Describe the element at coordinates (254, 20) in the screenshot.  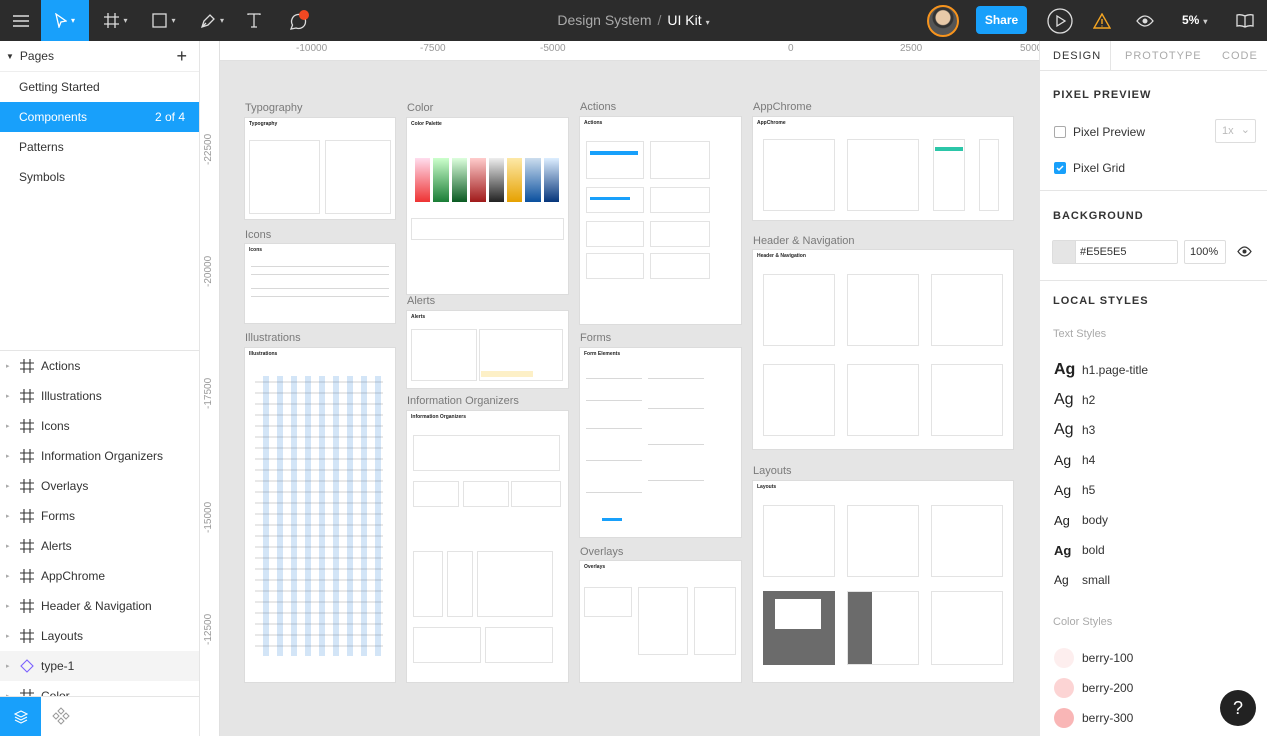
I see `text-tool-button` at that location.